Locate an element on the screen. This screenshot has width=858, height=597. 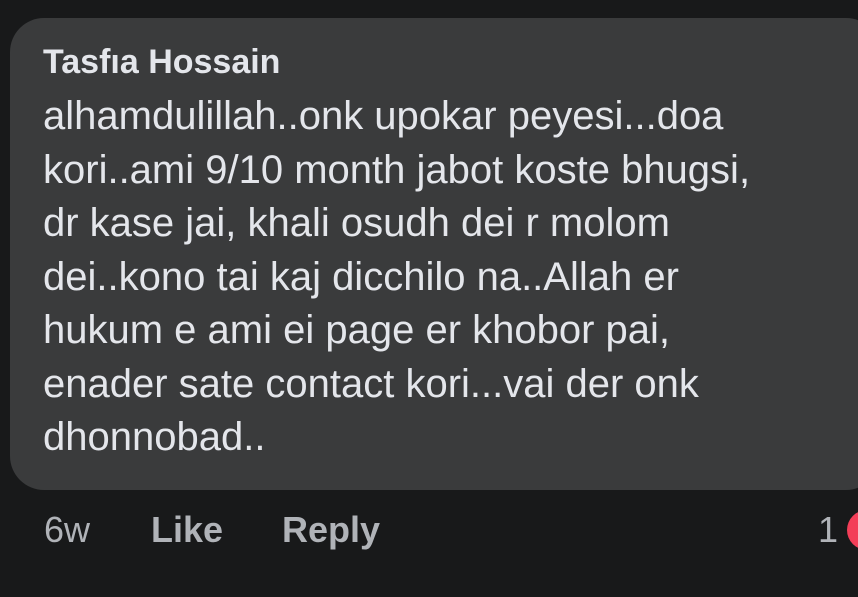
comment-text-line: kori..ami 9/10 month jabot koste bhugsi, is located at coordinates (397, 169).